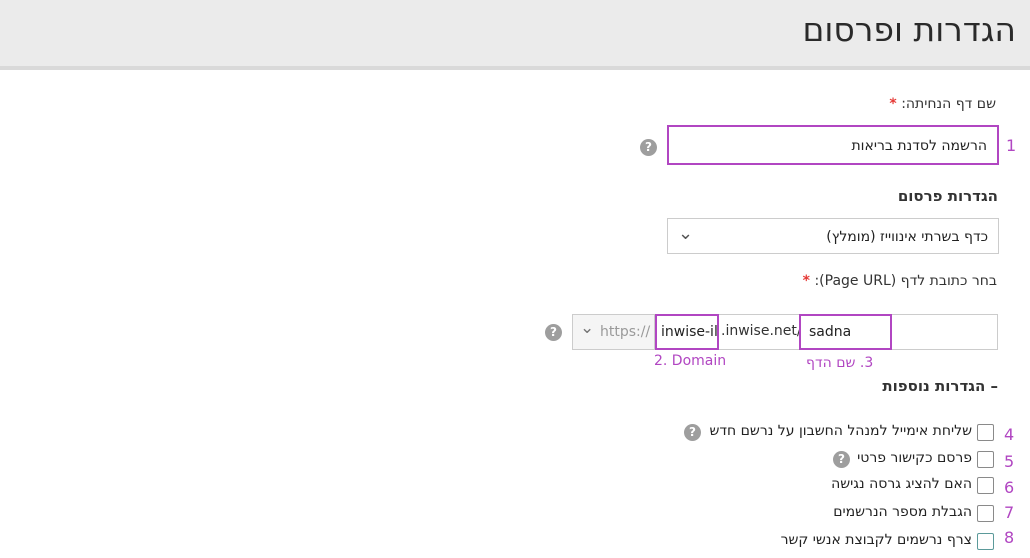 The image size is (1030, 558). I want to click on subdomain-input: inwise-il, so click(687, 332).